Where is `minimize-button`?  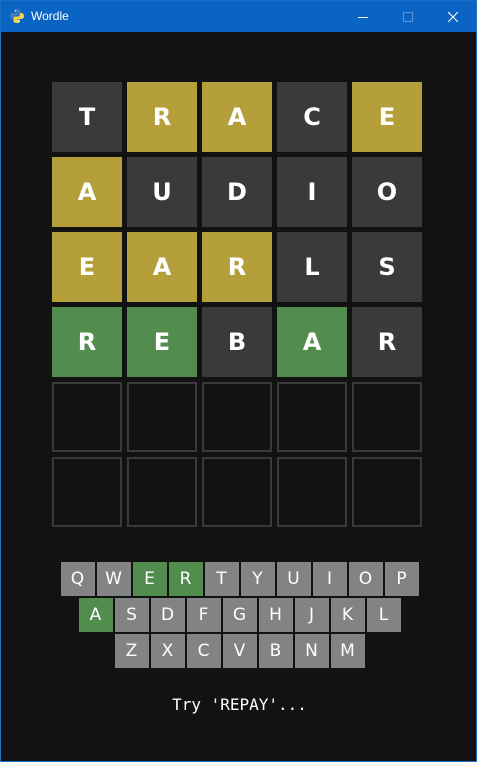 minimize-button is located at coordinates (363, 16).